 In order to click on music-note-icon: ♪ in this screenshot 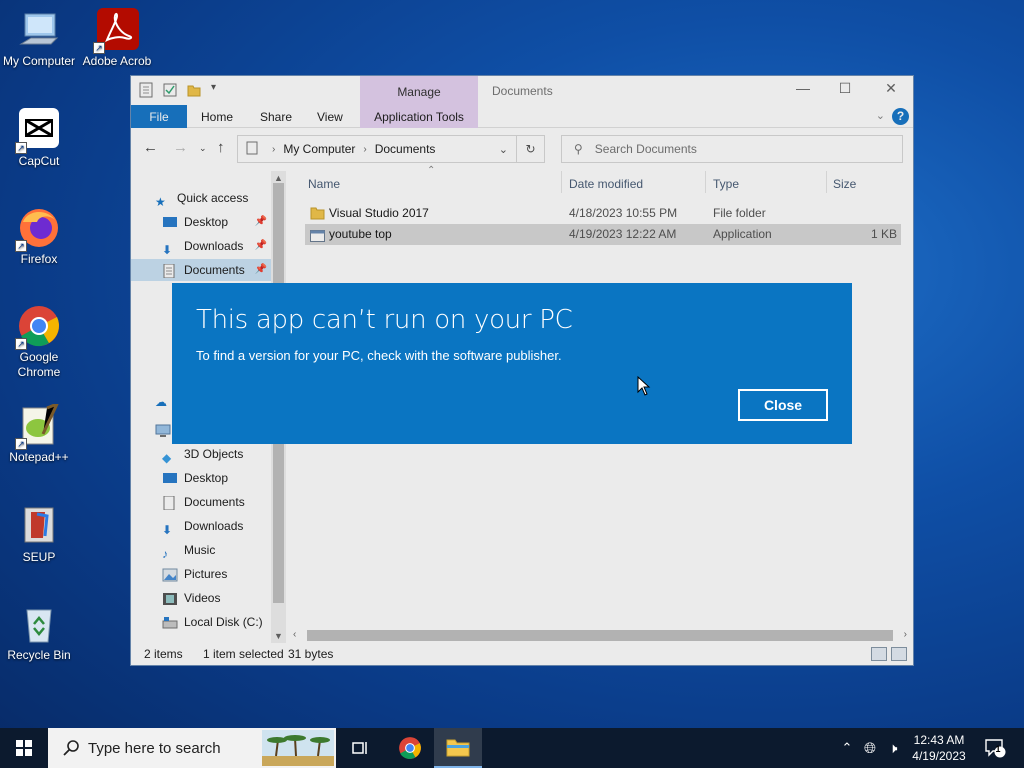, I will do `click(165, 554)`.